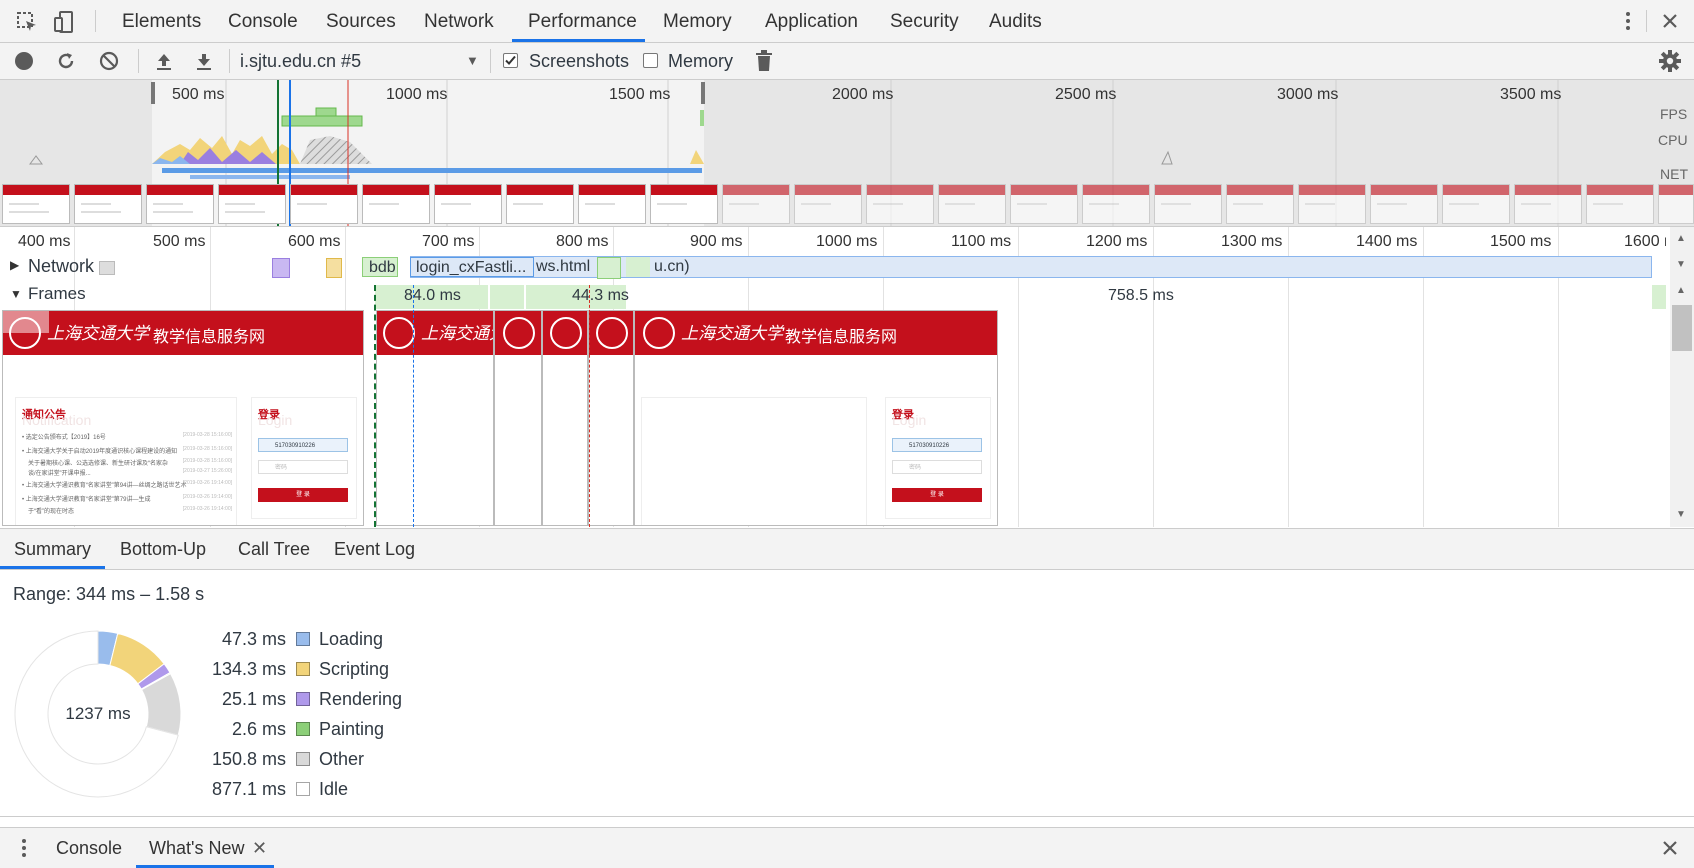 The width and height of the screenshot is (1694, 868). What do you see at coordinates (57, 420) in the screenshot?
I see `notice-ghost: Notification` at bounding box center [57, 420].